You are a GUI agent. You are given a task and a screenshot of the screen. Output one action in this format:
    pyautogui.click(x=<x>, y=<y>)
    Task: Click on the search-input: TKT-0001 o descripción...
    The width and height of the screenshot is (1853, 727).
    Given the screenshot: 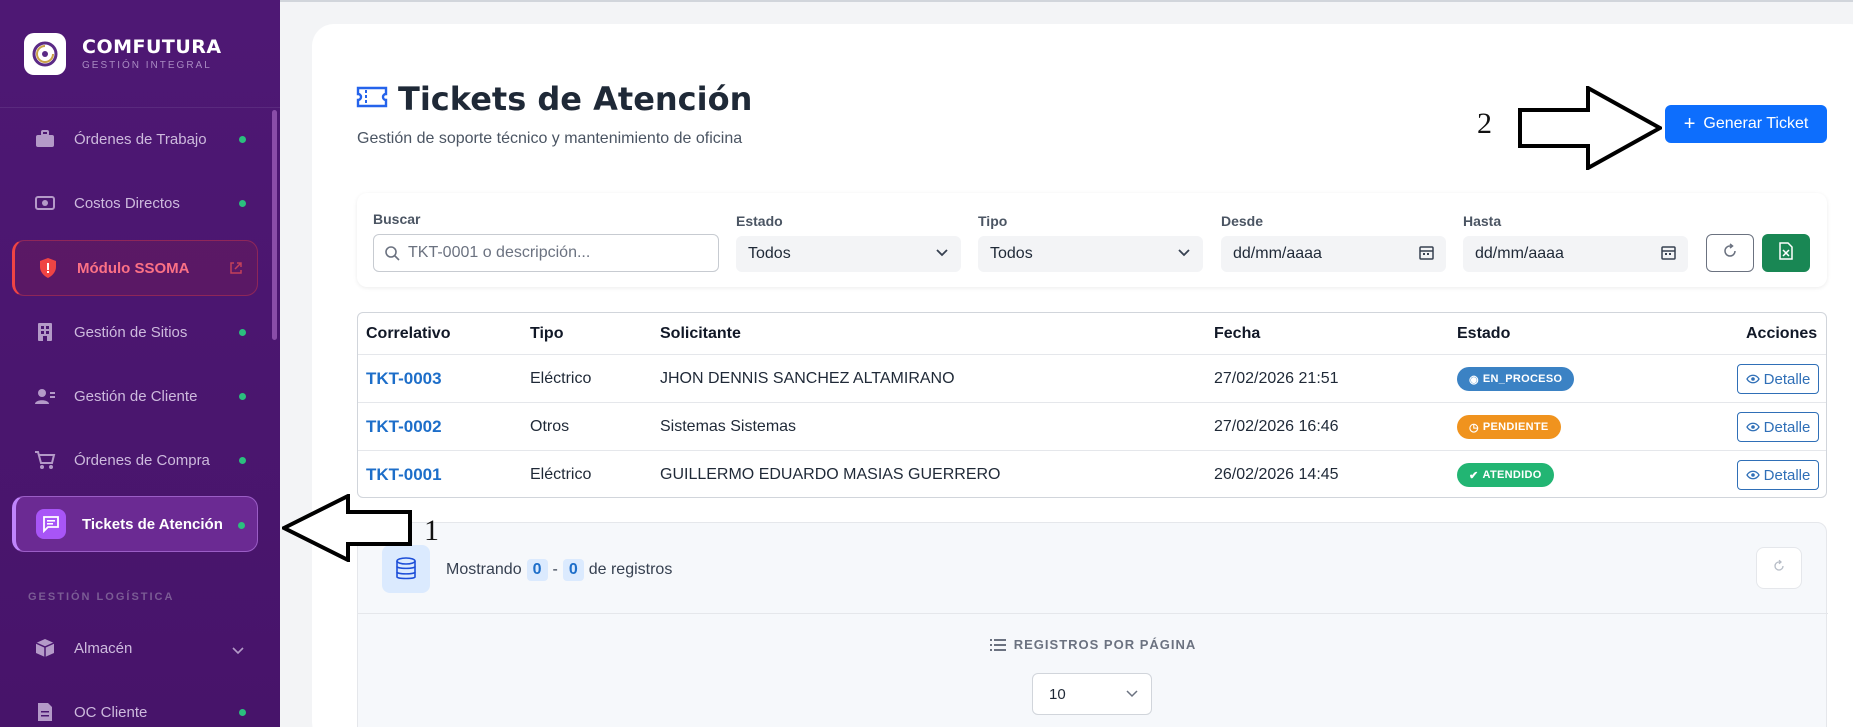 What is the action you would take?
    pyautogui.click(x=546, y=253)
    